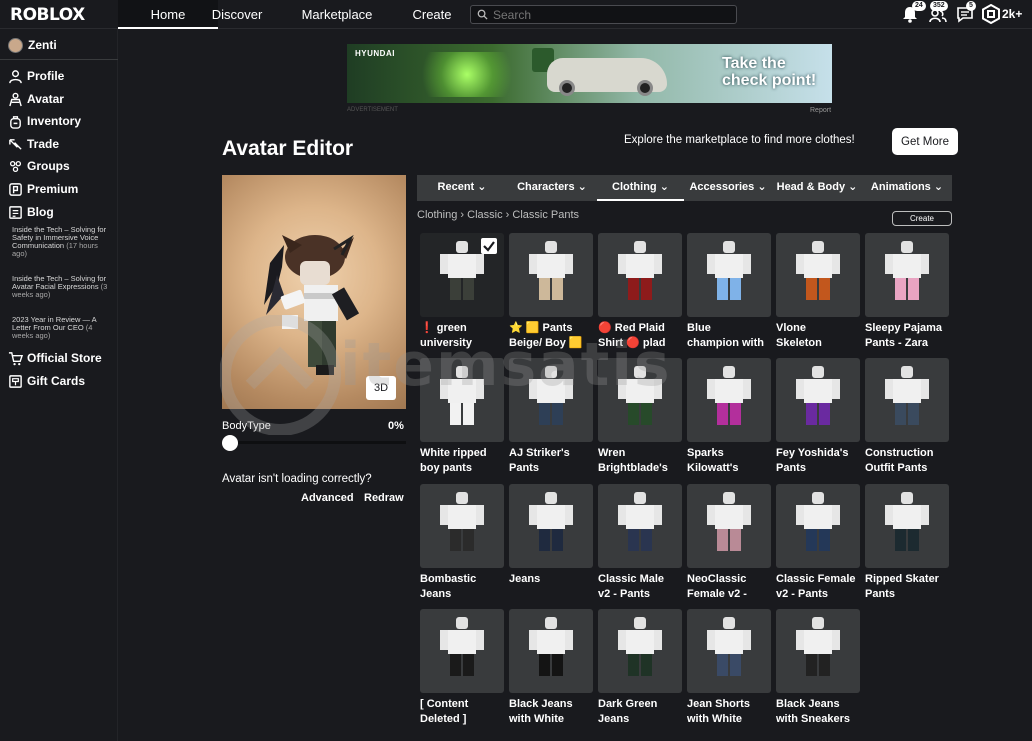 The width and height of the screenshot is (1032, 741). What do you see at coordinates (43, 189) in the screenshot?
I see `sidebar-item-premium: Premium` at bounding box center [43, 189].